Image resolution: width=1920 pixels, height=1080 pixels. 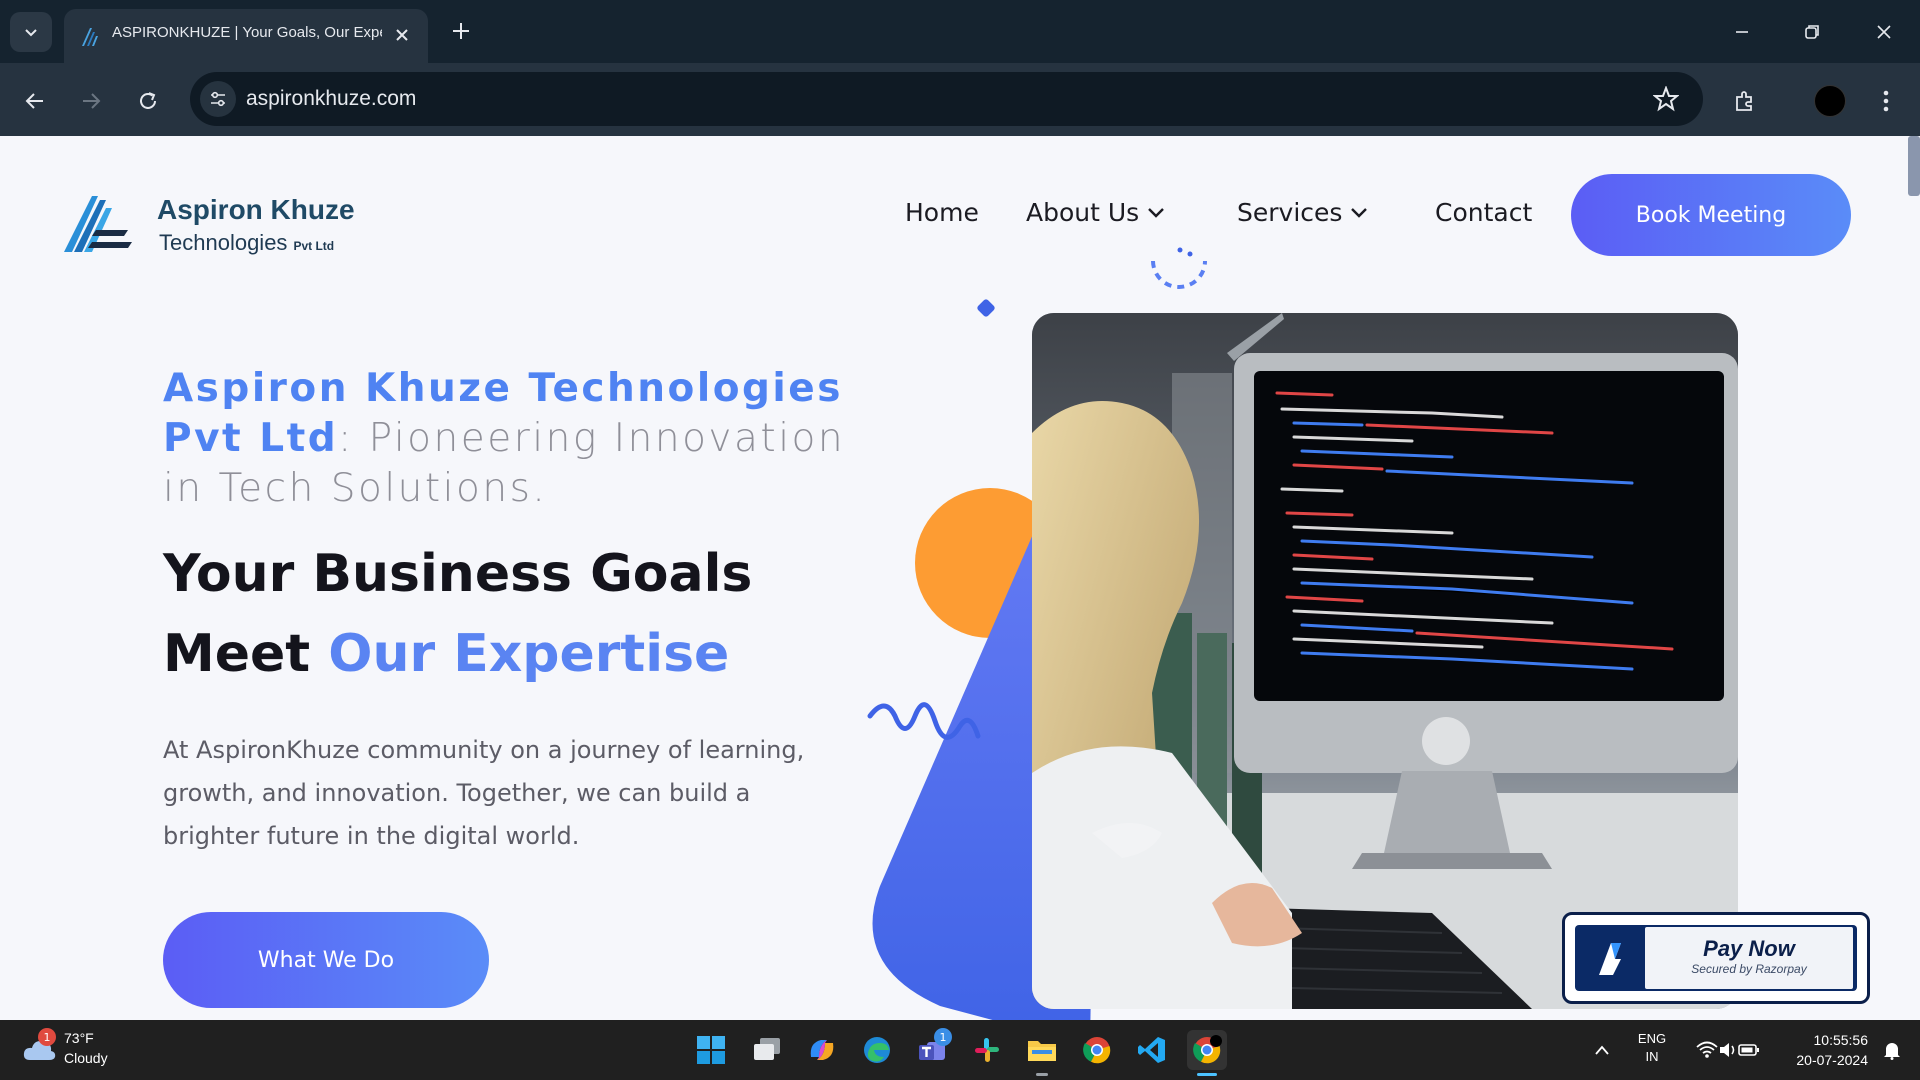 I want to click on pay-now-widget: Pay Now Secured by Razorpay, so click(x=1716, y=958).